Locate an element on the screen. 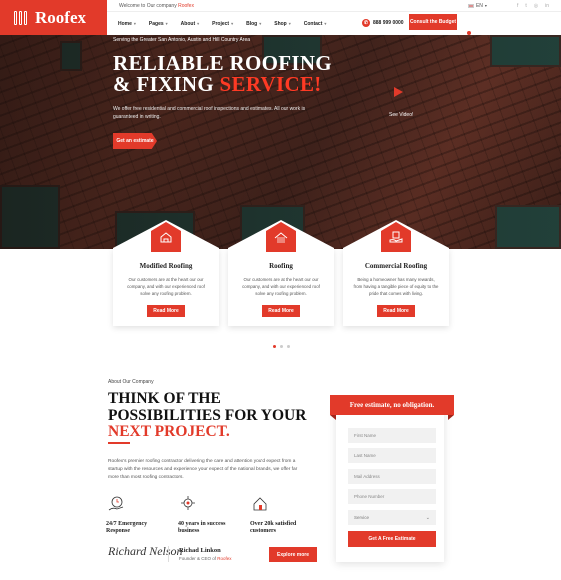 The height and width of the screenshot is (580, 561). divider is located at coordinates (168, 554).